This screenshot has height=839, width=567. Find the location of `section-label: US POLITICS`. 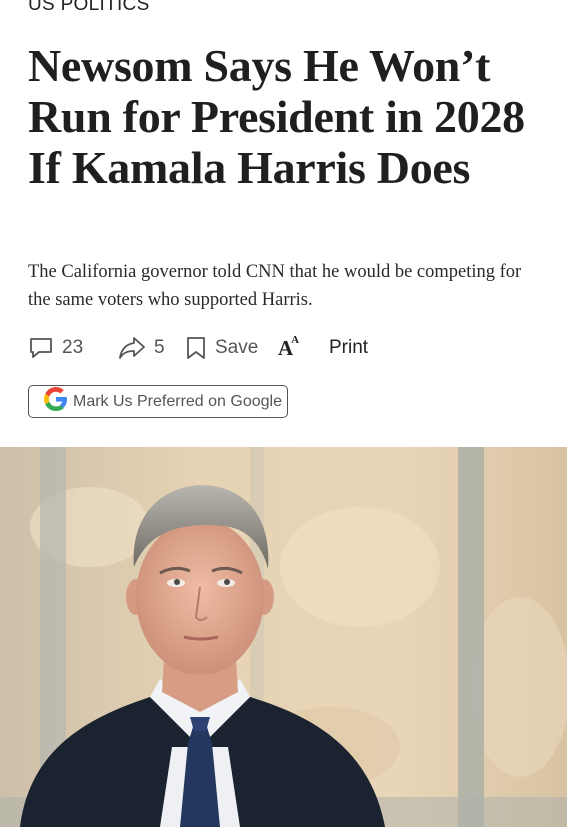

section-label: US POLITICS is located at coordinates (89, 8).